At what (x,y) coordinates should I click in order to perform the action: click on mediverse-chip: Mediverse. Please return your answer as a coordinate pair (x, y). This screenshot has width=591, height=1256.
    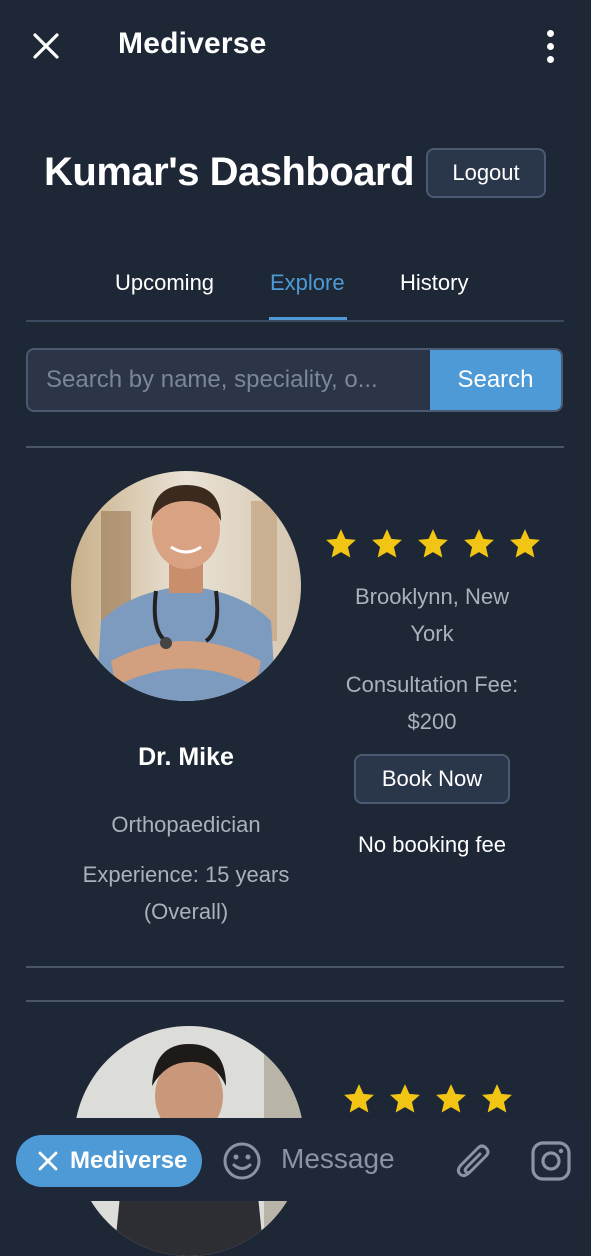
    Looking at the image, I should click on (109, 1161).